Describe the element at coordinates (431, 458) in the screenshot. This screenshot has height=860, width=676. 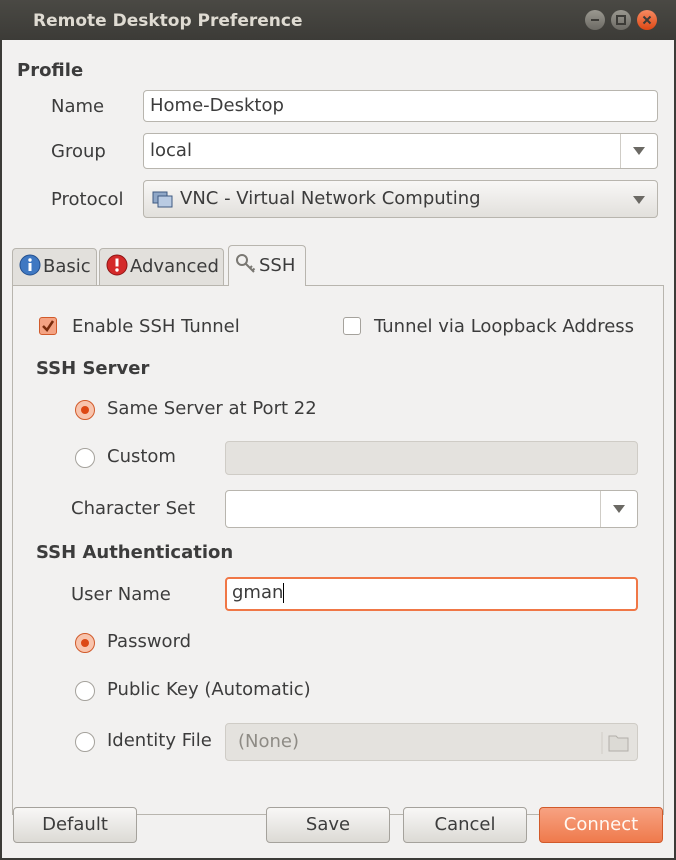
I see `custom-server-input` at that location.